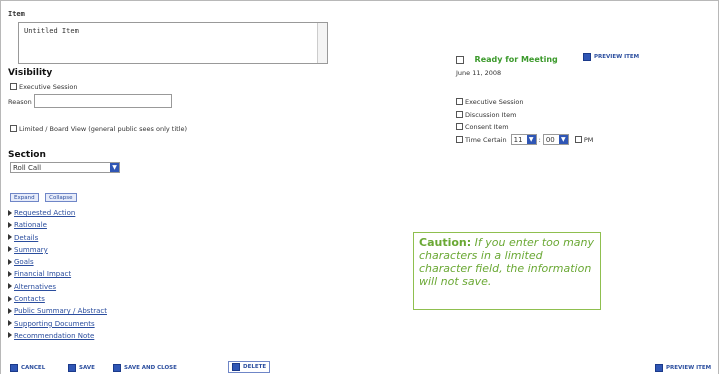  I want to click on section-select: Roll Call ▼, so click(65, 167).